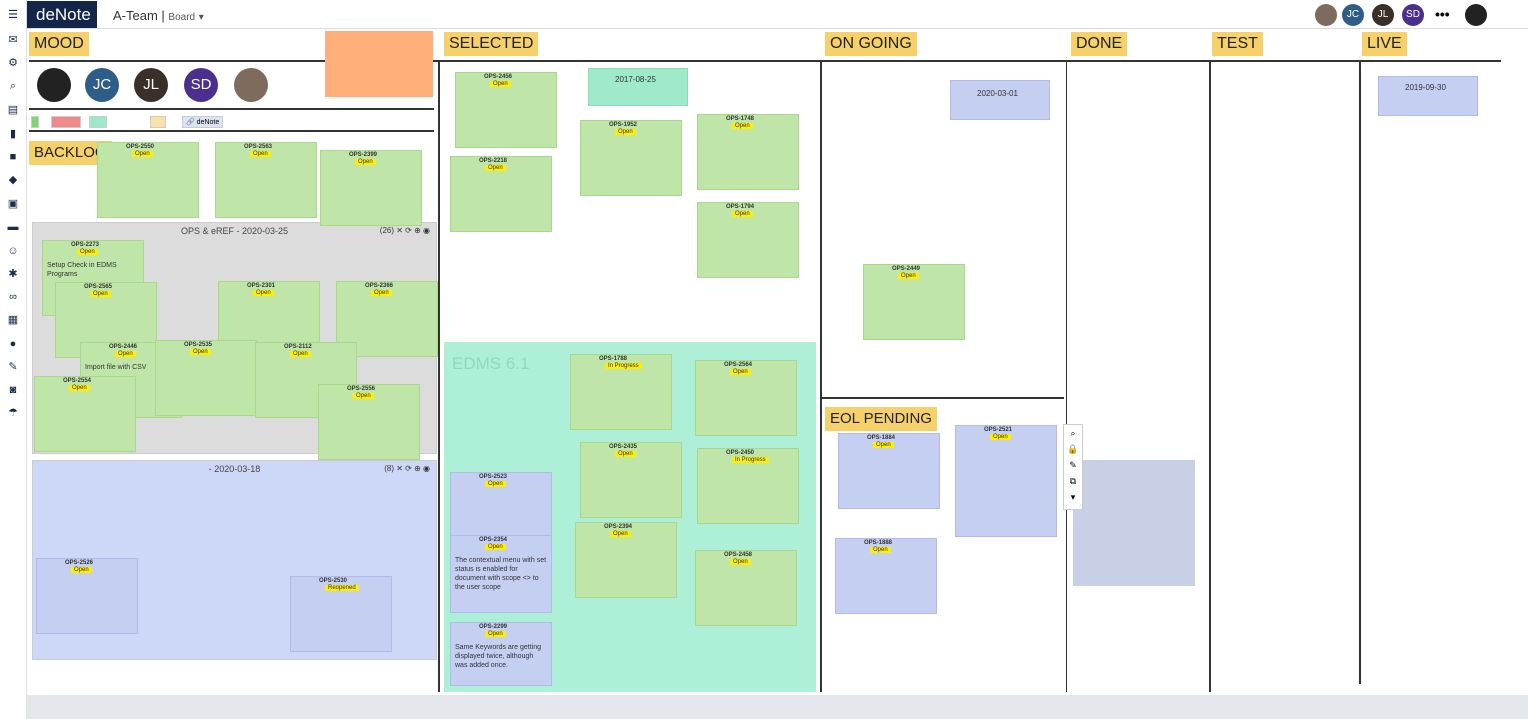  Describe the element at coordinates (13, 15) in the screenshot. I see `menu-icon: ☰` at that location.